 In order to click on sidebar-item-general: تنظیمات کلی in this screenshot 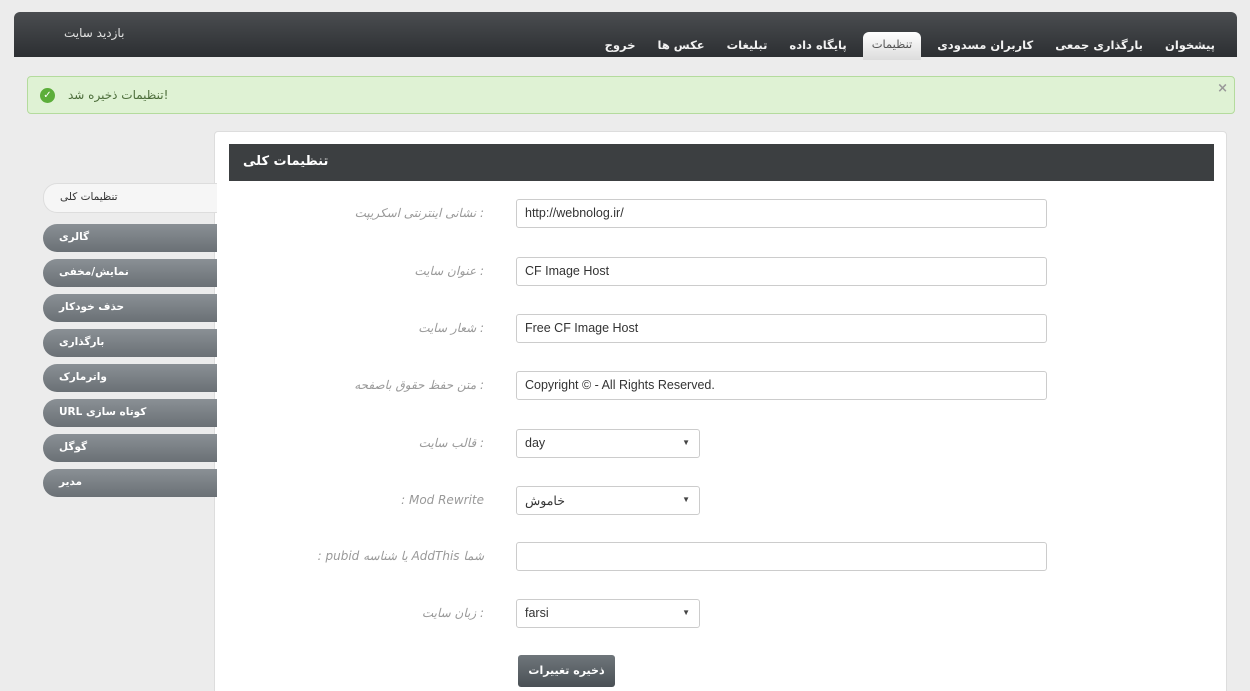, I will do `click(130, 198)`.